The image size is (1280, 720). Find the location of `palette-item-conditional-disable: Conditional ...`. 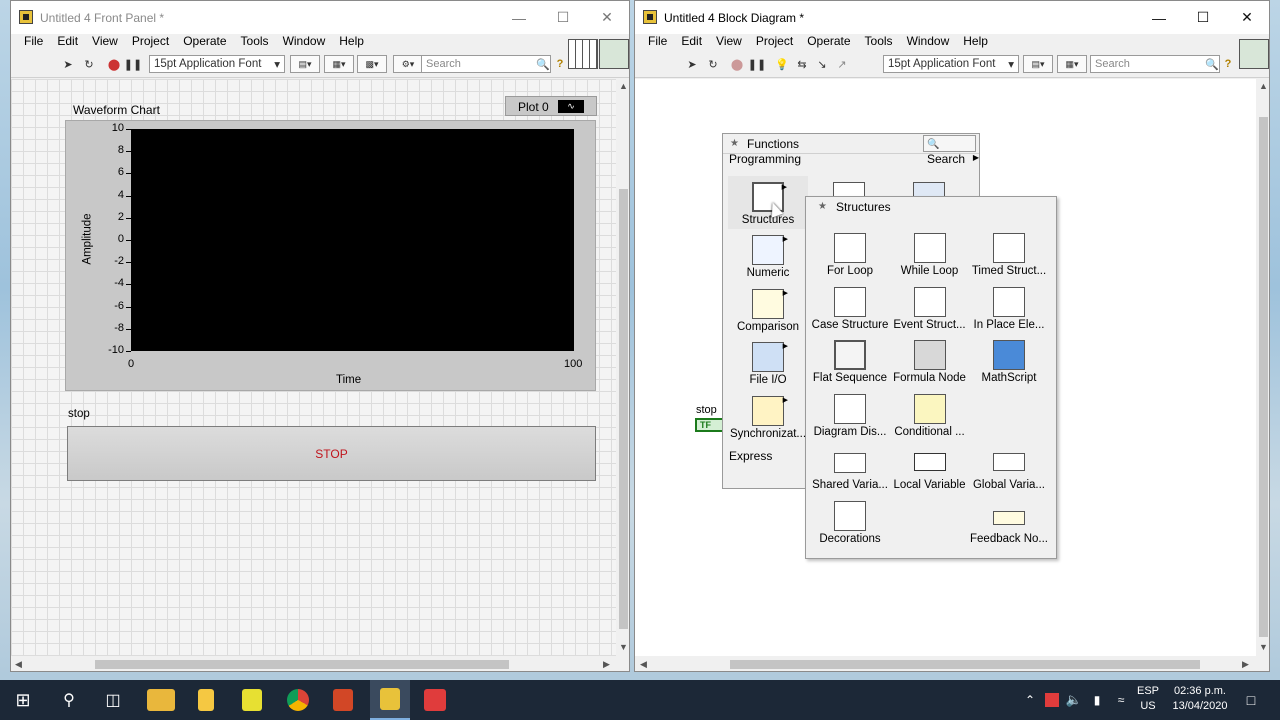

palette-item-conditional-disable: Conditional ... is located at coordinates (930, 414).